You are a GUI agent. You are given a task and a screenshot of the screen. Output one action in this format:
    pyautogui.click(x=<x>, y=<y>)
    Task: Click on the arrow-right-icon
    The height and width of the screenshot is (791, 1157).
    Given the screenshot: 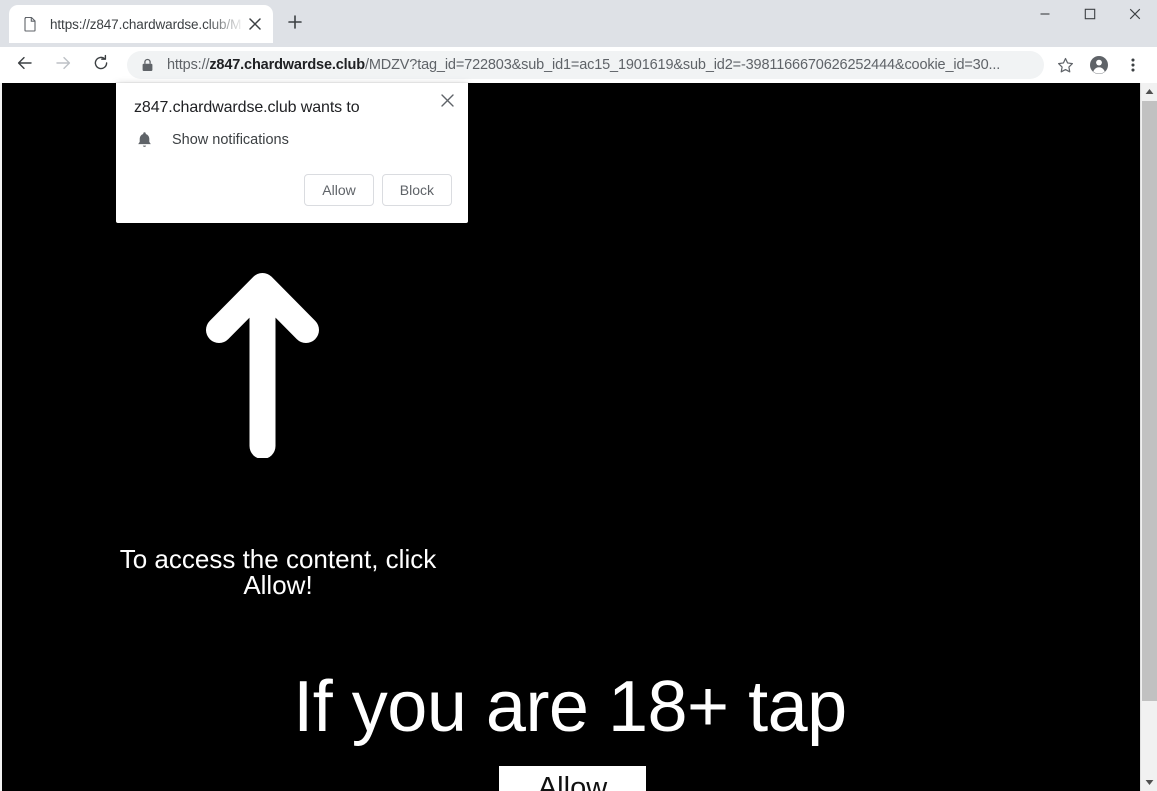 What is the action you would take?
    pyautogui.click(x=63, y=65)
    